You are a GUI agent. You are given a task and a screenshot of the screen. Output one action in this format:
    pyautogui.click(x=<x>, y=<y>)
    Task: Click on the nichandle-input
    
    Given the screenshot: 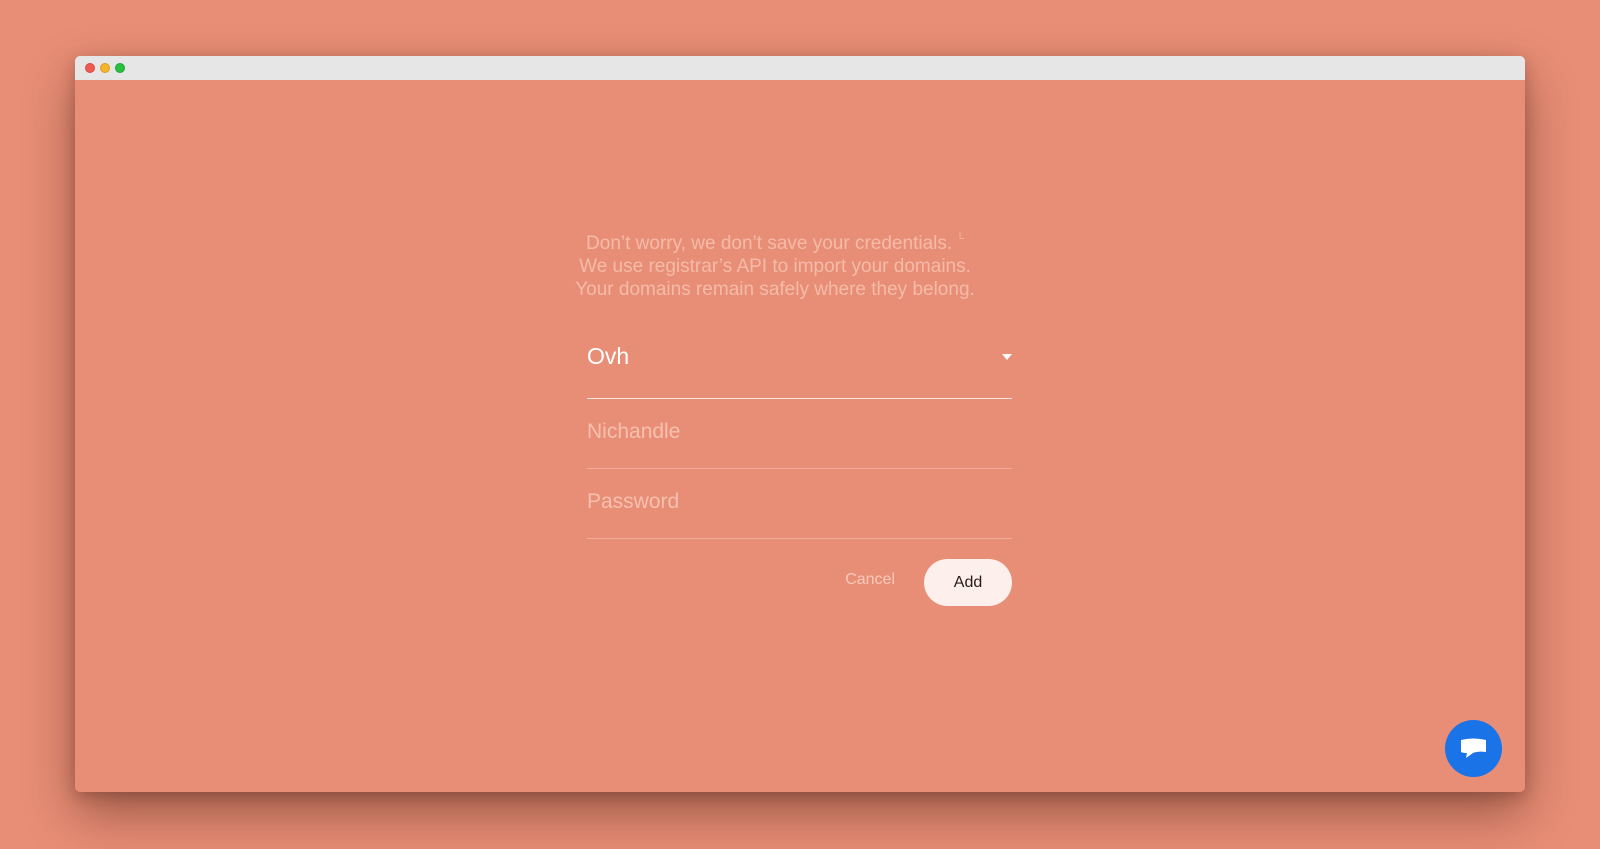 What is the action you would take?
    pyautogui.click(x=799, y=432)
    